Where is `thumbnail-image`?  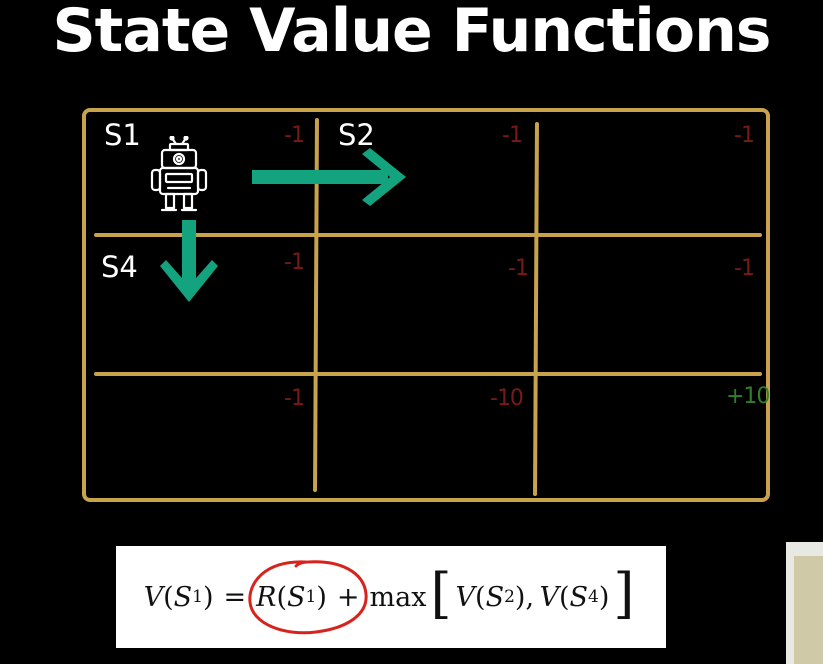 thumbnail-image is located at coordinates (808, 610).